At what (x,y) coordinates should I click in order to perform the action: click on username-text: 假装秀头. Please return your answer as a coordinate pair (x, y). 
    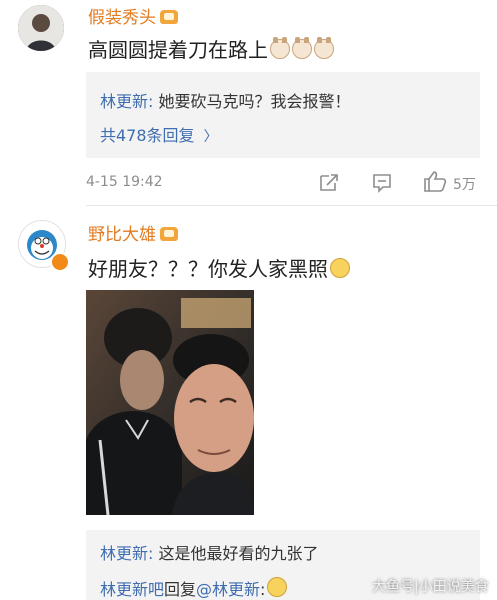
    Looking at the image, I should click on (122, 18).